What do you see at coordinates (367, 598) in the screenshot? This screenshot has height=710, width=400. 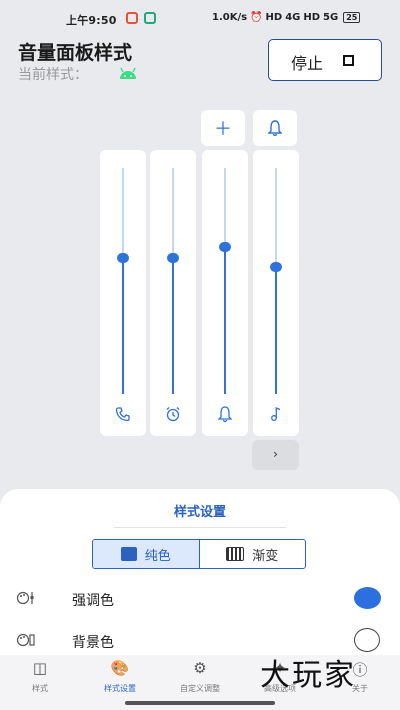 I see `accent-color-swatch` at bounding box center [367, 598].